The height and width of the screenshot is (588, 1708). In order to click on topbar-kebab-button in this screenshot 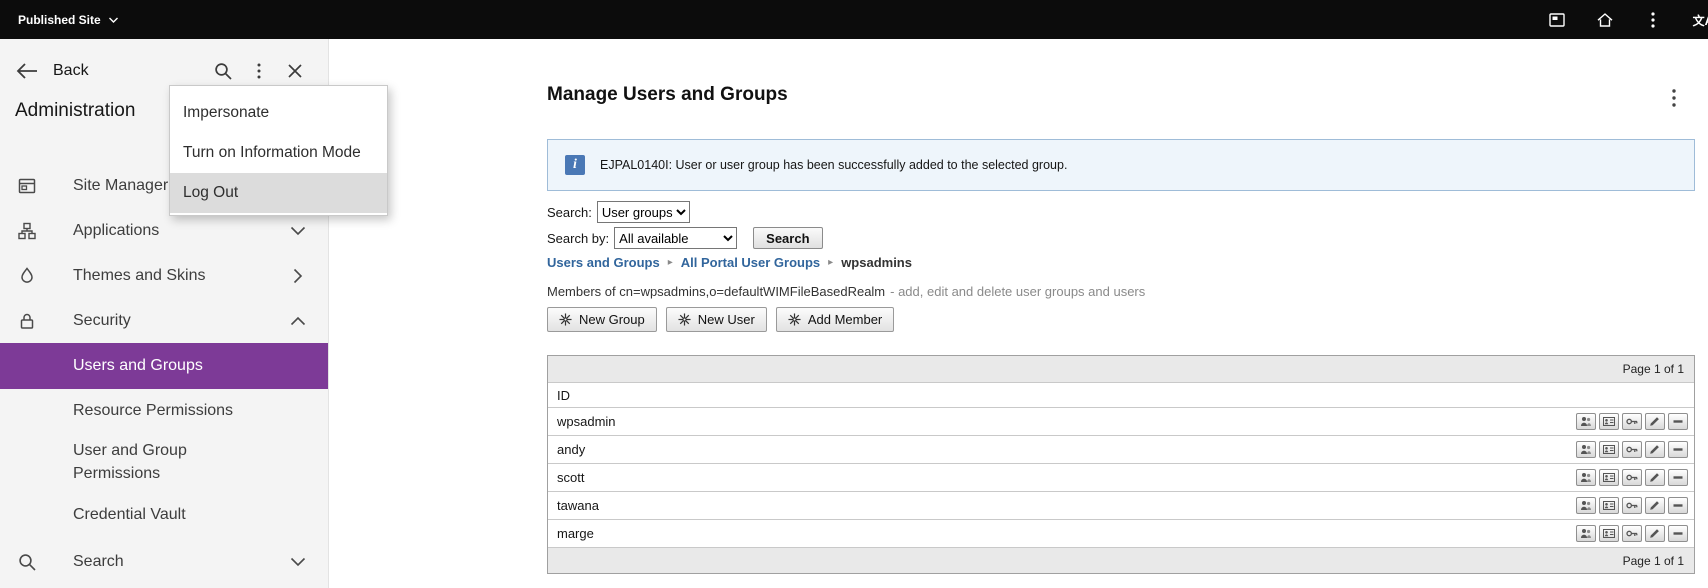, I will do `click(1653, 20)`.